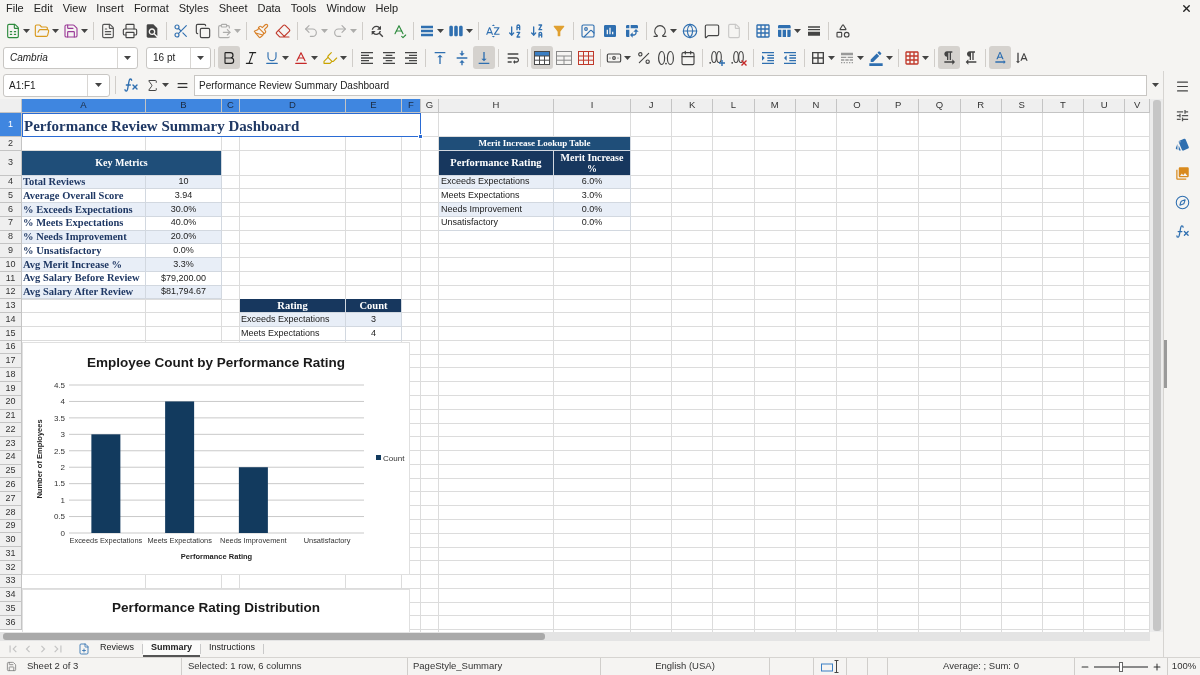 This screenshot has height=675, width=1200. I want to click on table-grid-icon, so click(586, 57).